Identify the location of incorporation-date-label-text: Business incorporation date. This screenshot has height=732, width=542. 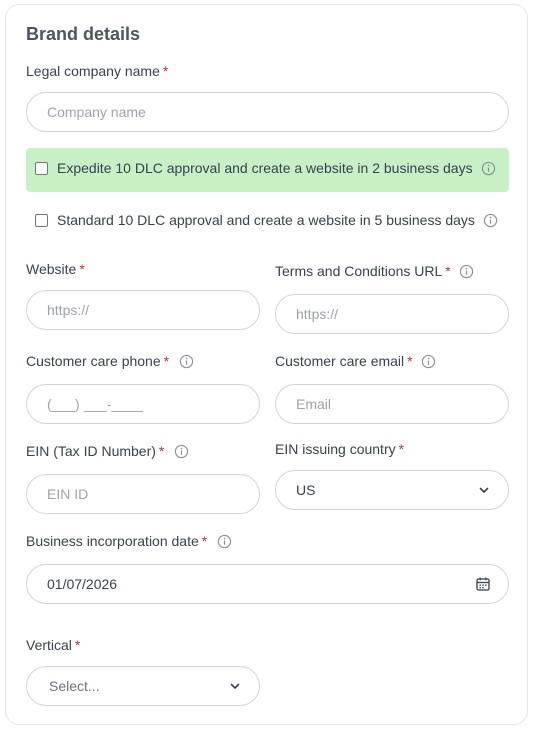
(112, 541).